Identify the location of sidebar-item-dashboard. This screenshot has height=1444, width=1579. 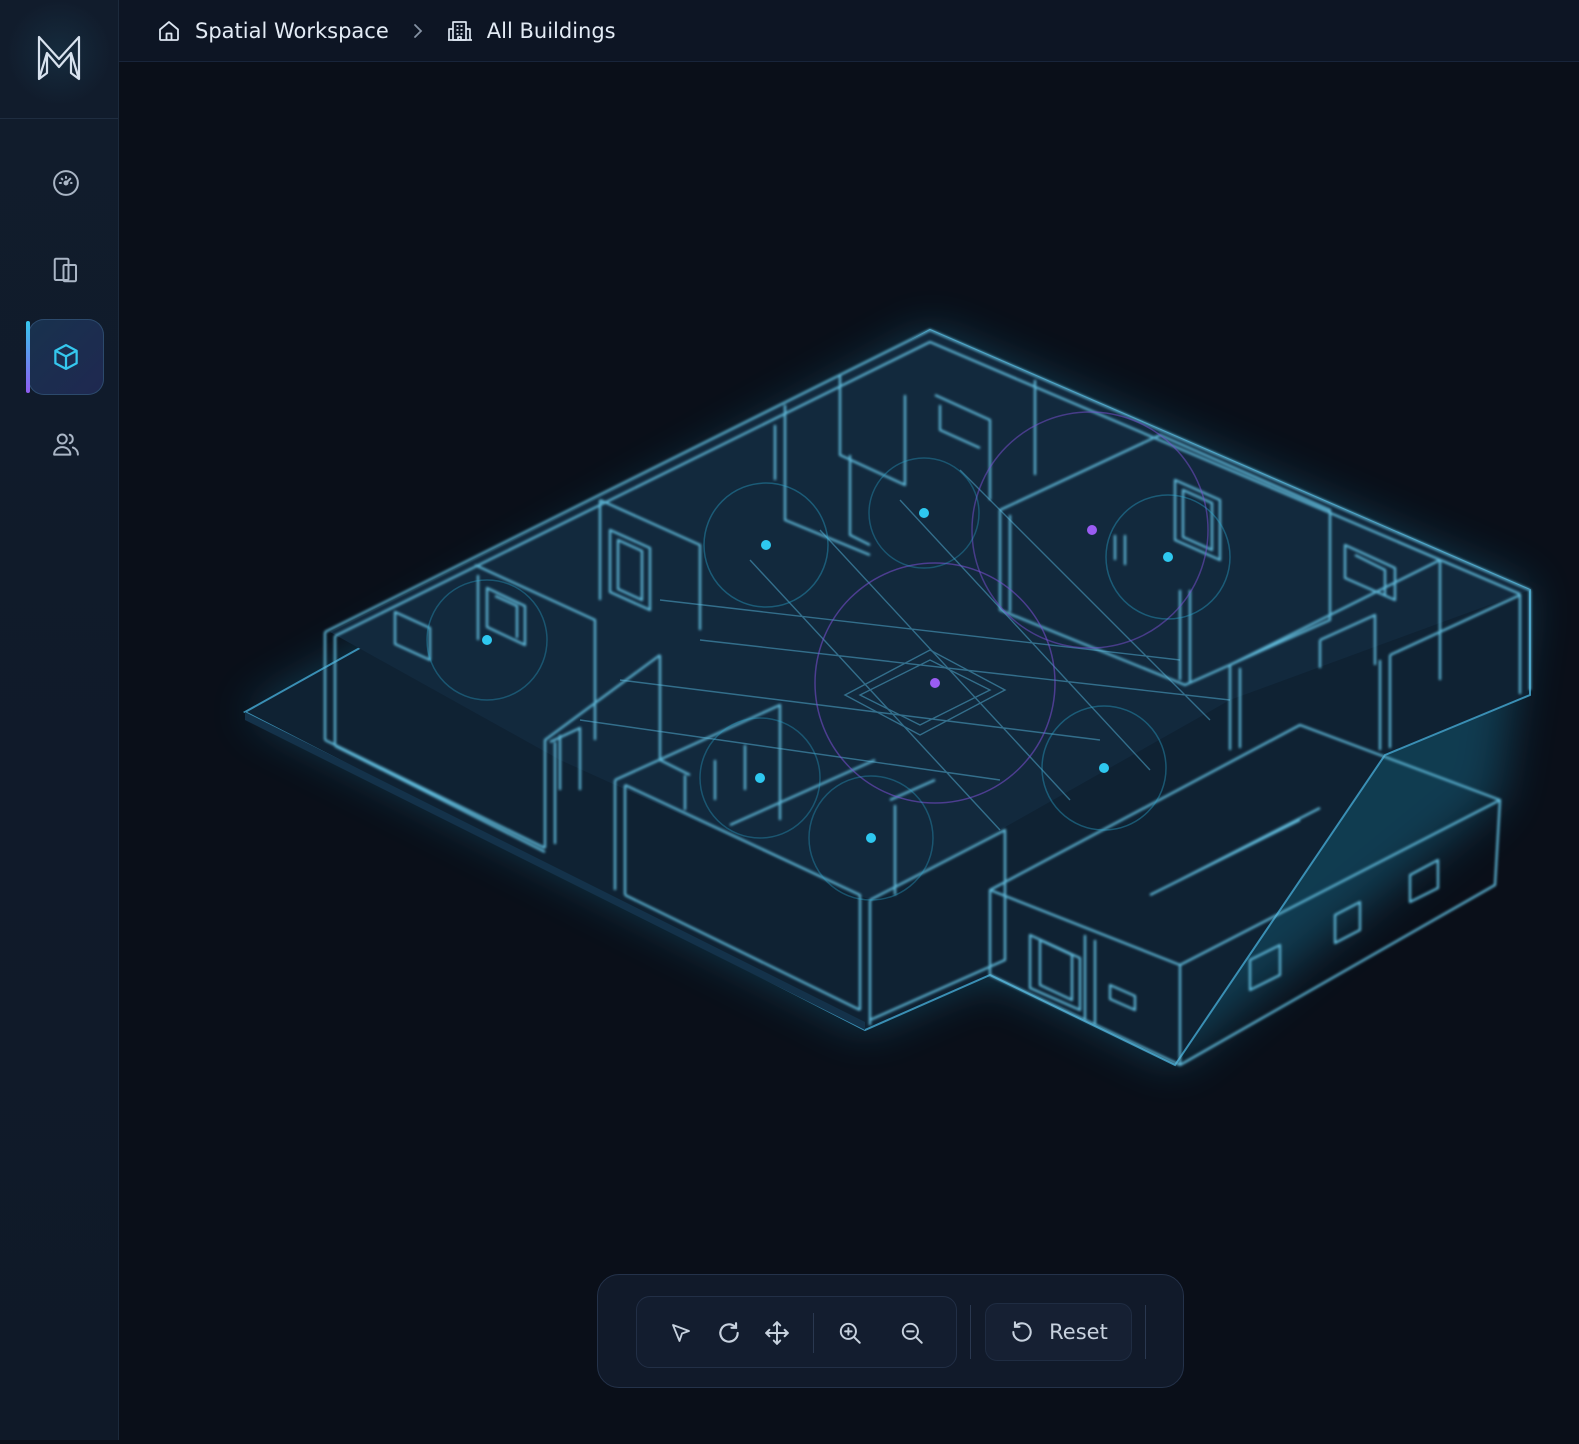
(66, 183).